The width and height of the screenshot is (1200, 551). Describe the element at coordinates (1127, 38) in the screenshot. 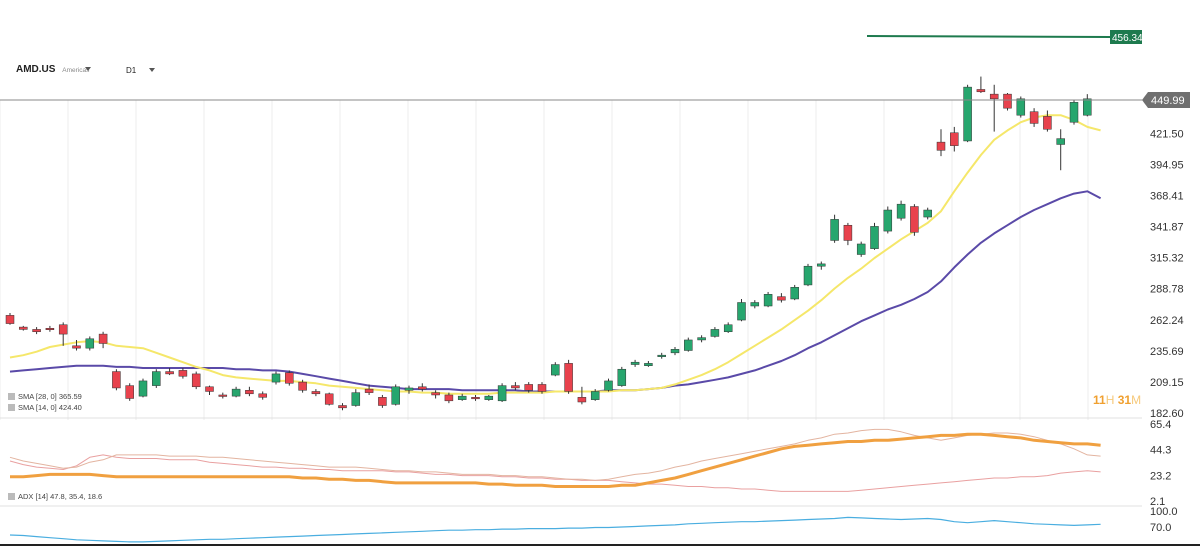

I see `target-price-label: 456.34` at that location.